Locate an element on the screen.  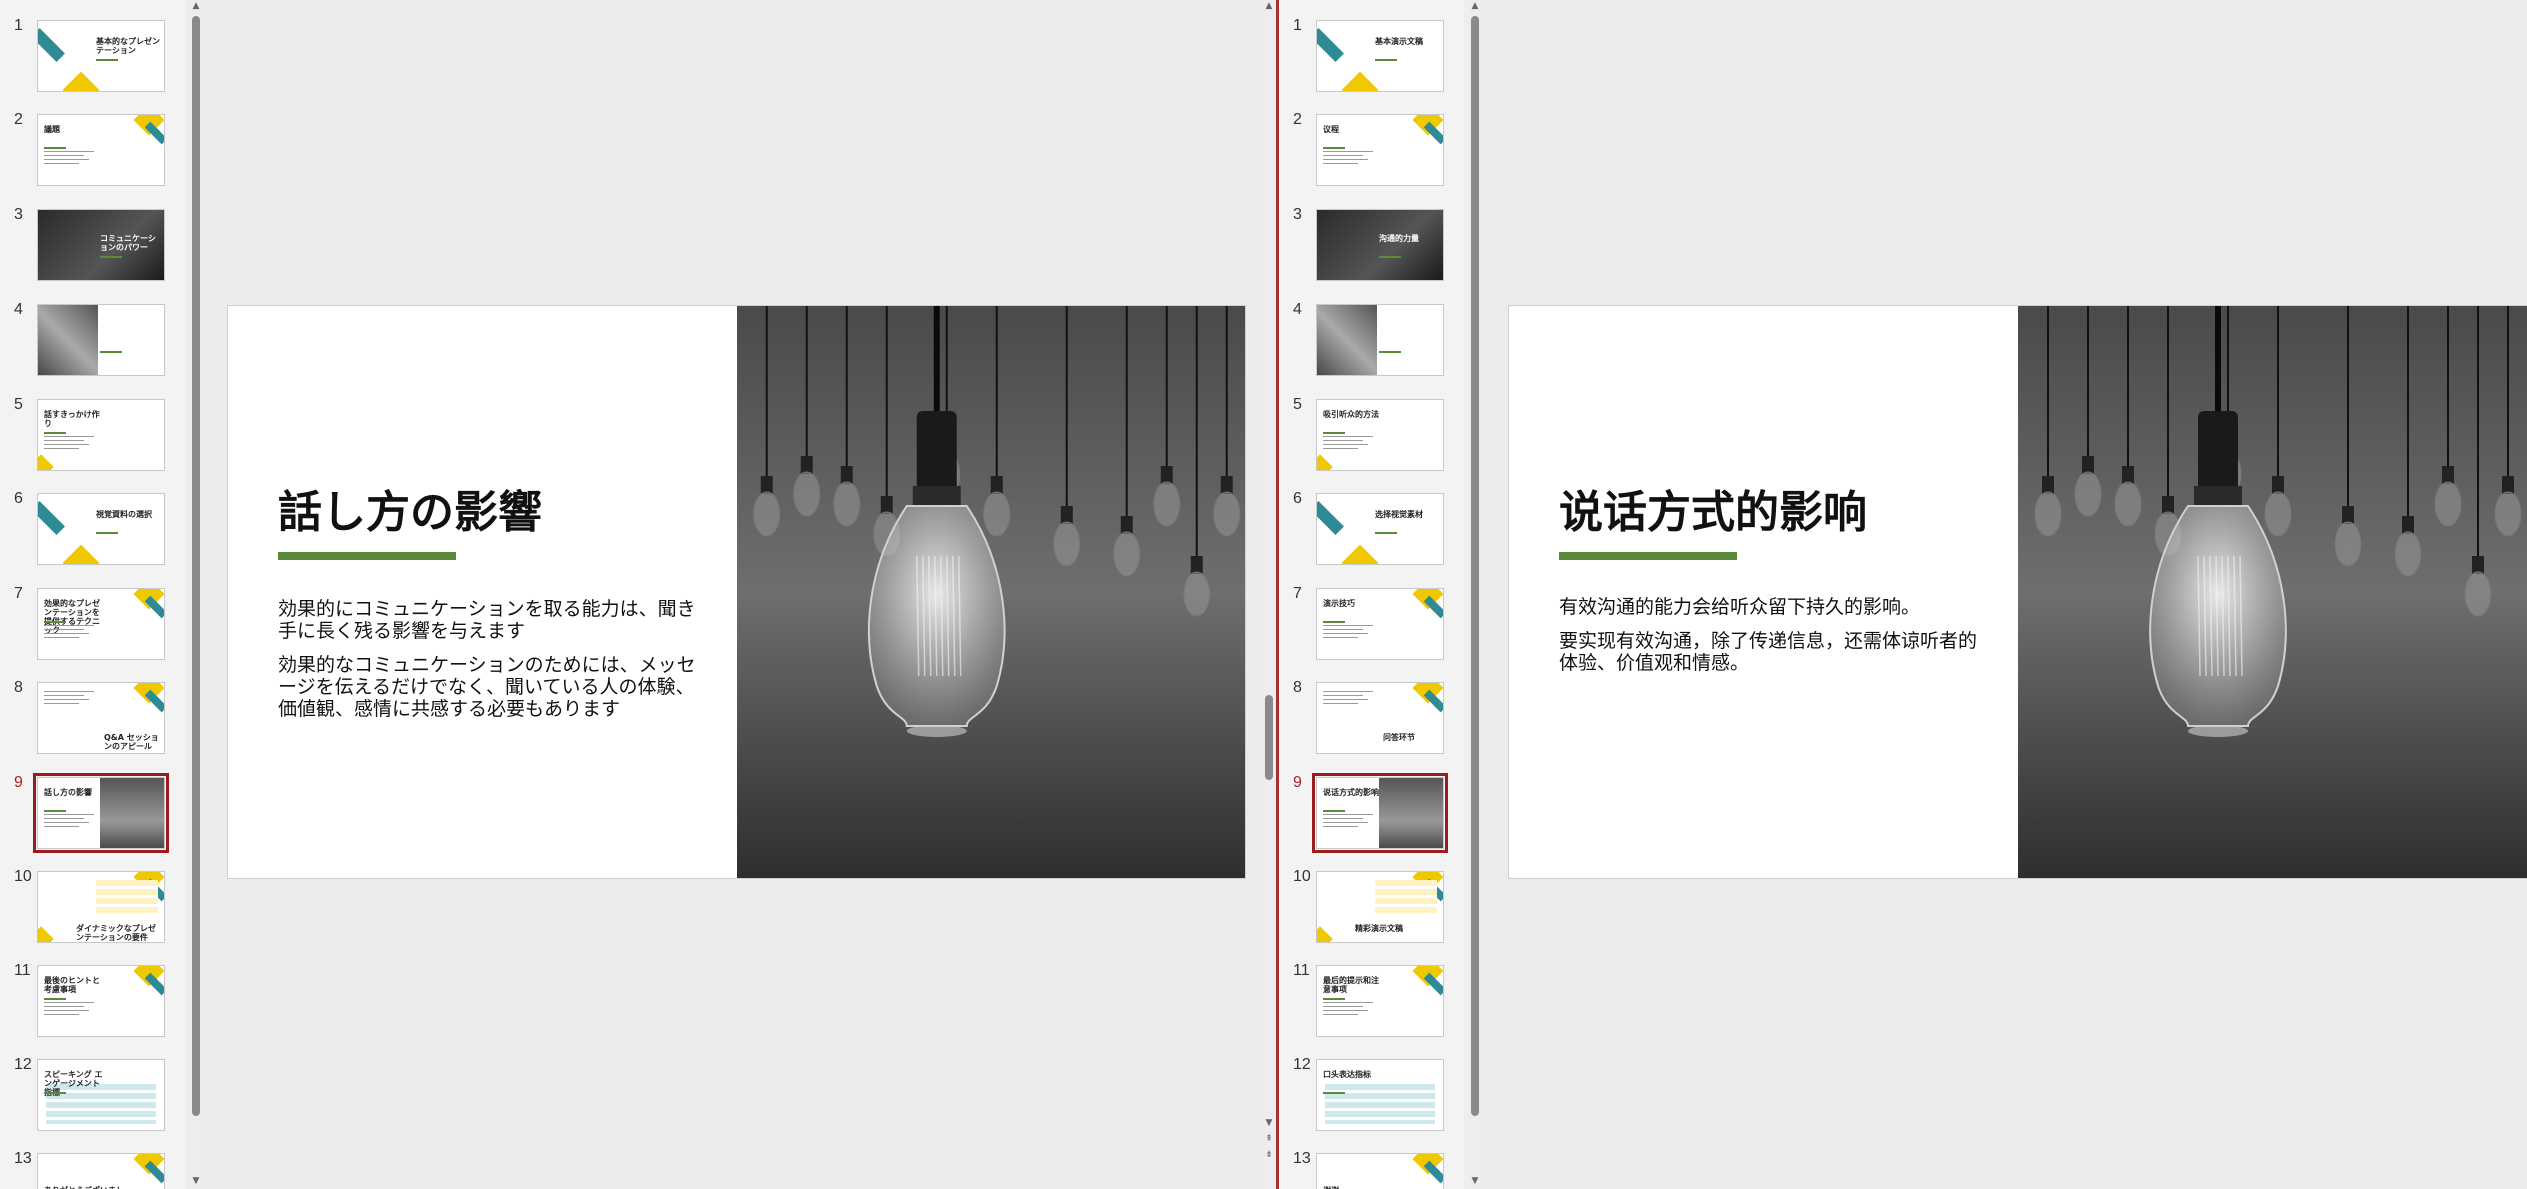
slide-thumbnail: 与听众建立联系 is located at coordinates (1380, 340).